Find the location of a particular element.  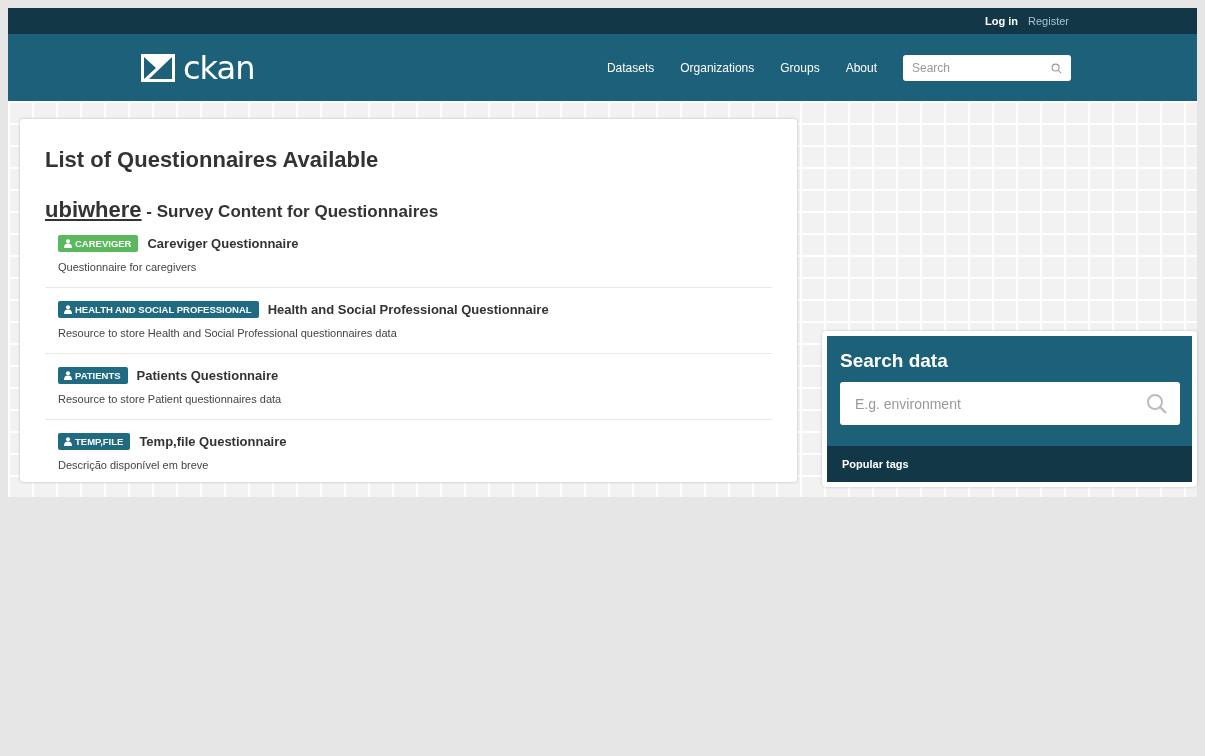

format-badge: TEMP,FILE is located at coordinates (94, 441).